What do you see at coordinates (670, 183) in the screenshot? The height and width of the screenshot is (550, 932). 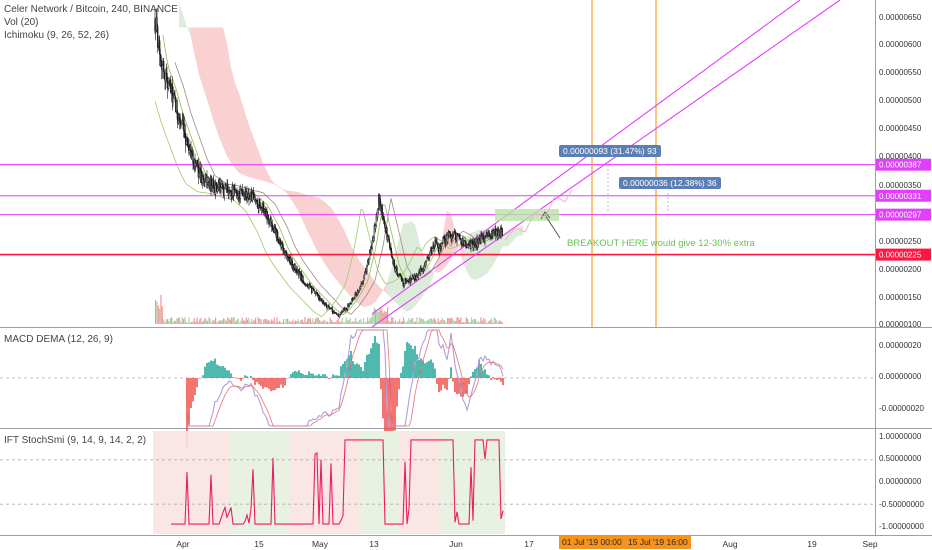 I see `measurement-label-small: 0.00000036 (12.38%) 36` at bounding box center [670, 183].